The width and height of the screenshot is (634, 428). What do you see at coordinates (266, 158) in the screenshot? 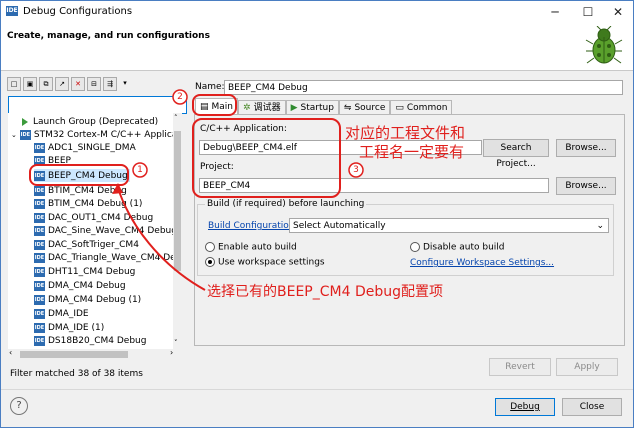
I see `application-project-highlight` at bounding box center [266, 158].